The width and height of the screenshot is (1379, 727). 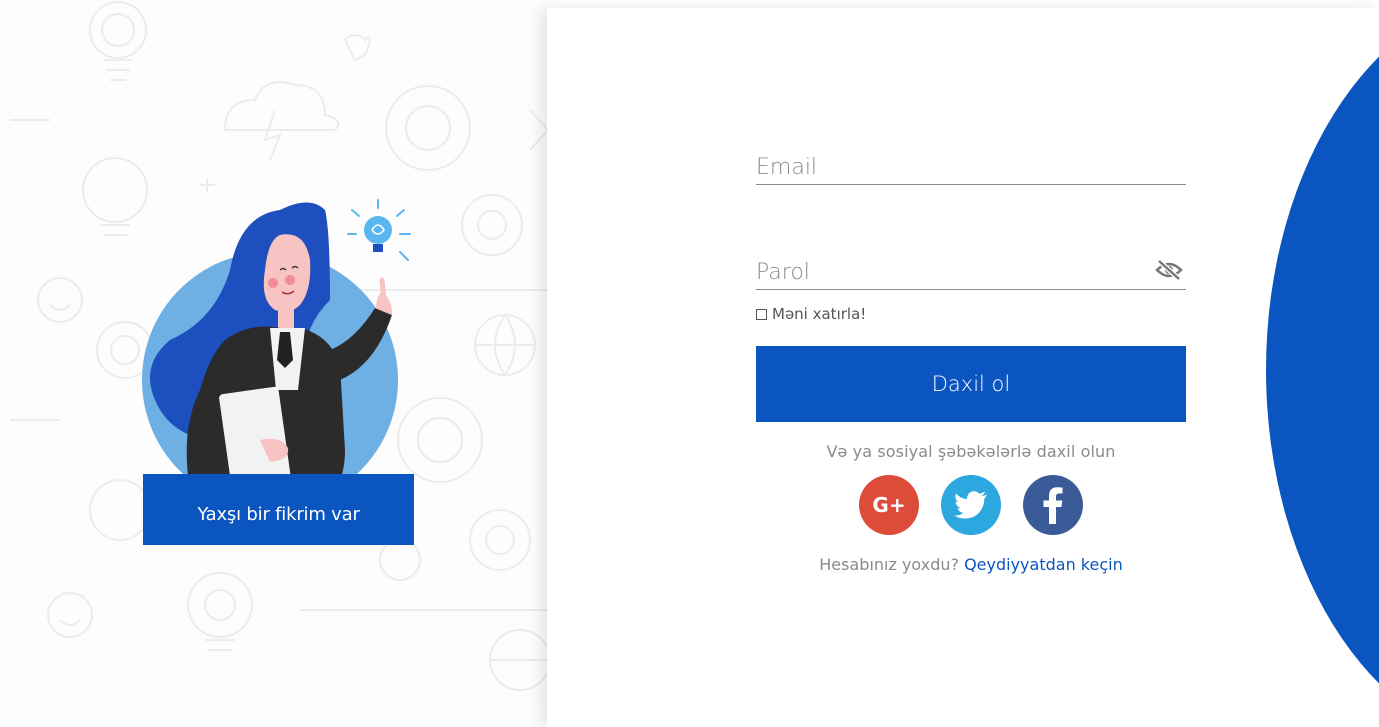 What do you see at coordinates (951, 272) in the screenshot?
I see `password-input` at bounding box center [951, 272].